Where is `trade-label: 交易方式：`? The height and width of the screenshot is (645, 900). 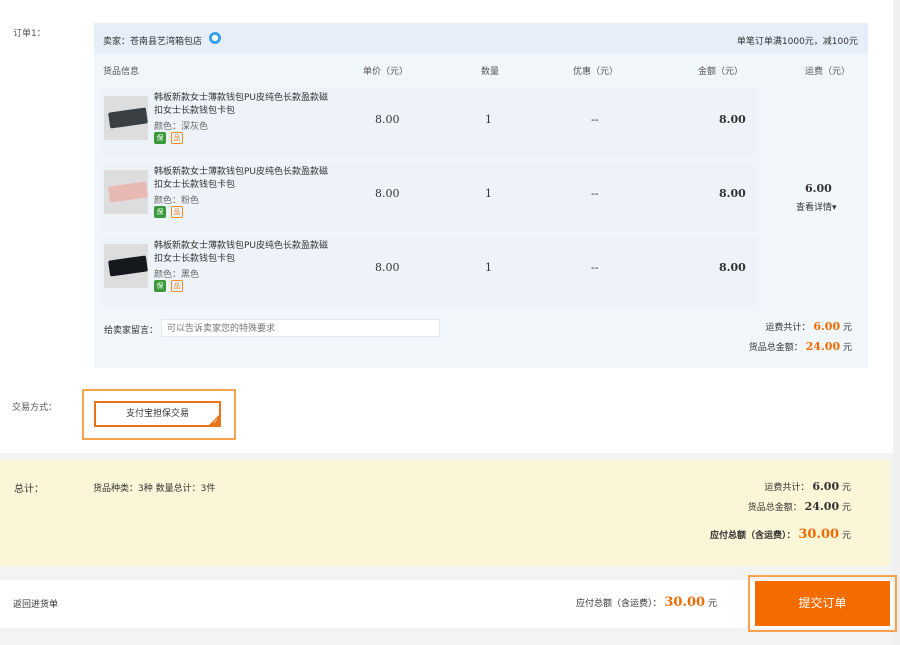 trade-label: 交易方式： is located at coordinates (35, 408).